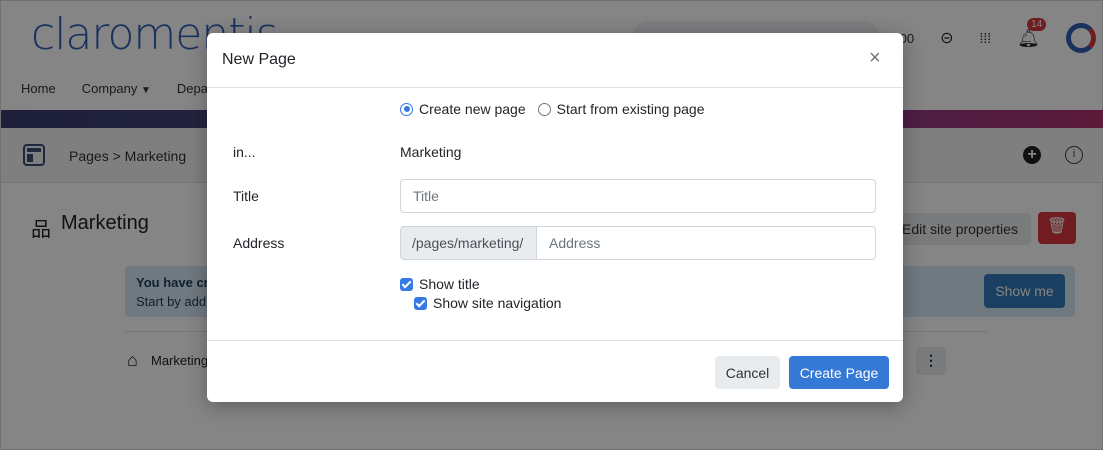  Describe the element at coordinates (259, 243) in the screenshot. I see `address-label: Address` at that location.